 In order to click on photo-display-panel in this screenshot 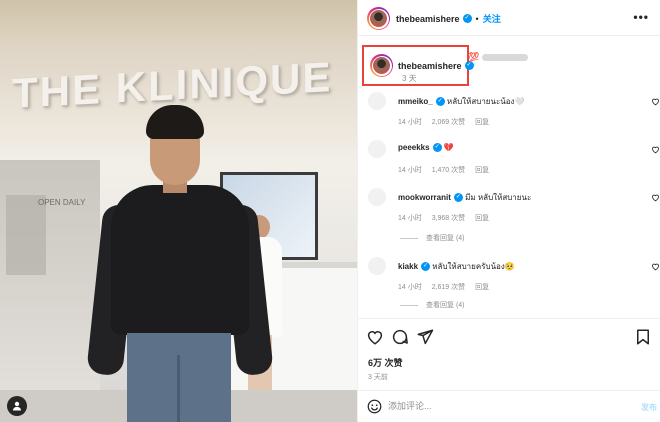, I will do `click(26, 235)`.